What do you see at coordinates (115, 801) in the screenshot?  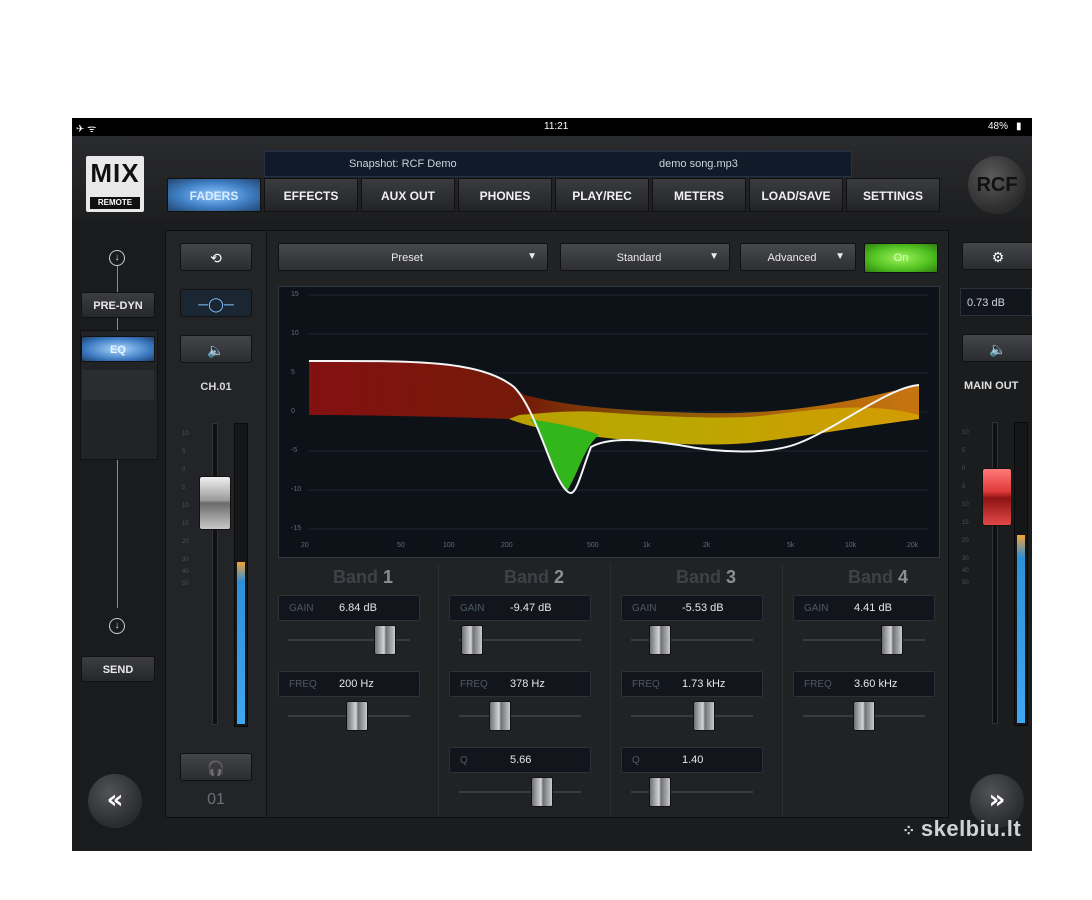 I see `scroll-left-button: «` at bounding box center [115, 801].